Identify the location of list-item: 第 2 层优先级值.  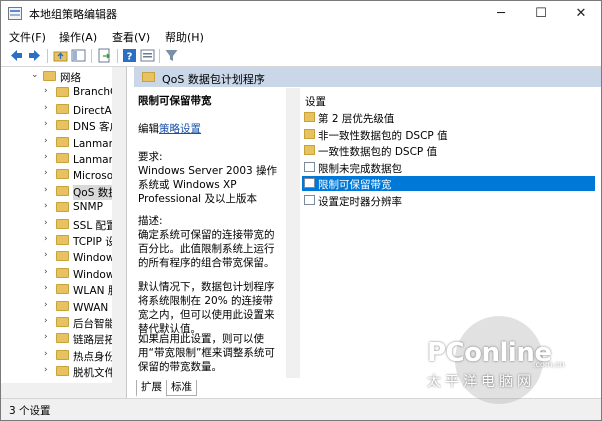
(448, 117).